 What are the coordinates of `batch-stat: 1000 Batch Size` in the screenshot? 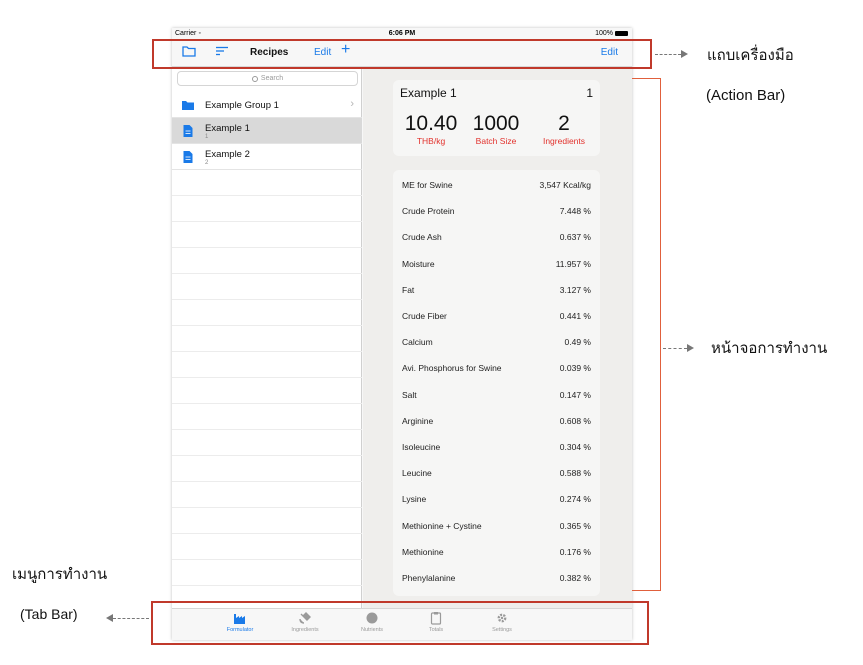 It's located at (496, 129).